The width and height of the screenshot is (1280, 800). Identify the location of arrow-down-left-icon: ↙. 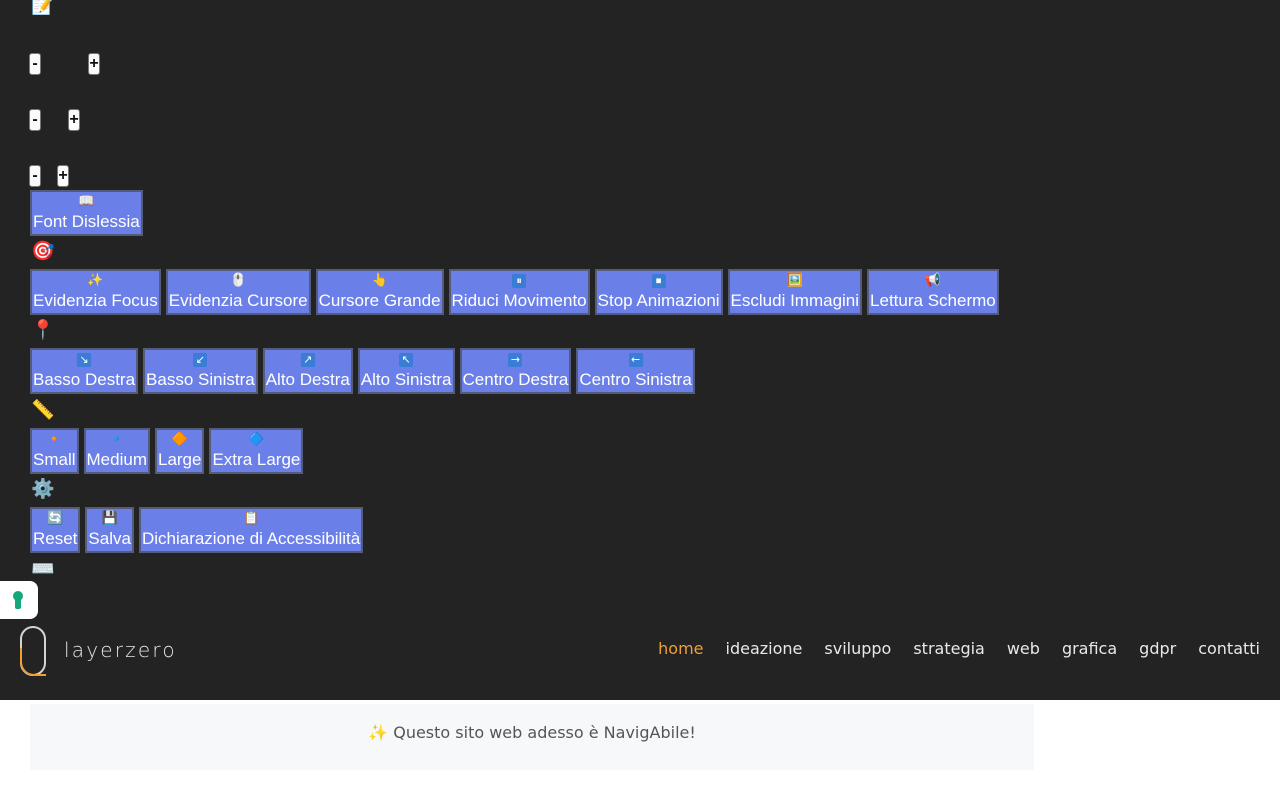
(200, 360).